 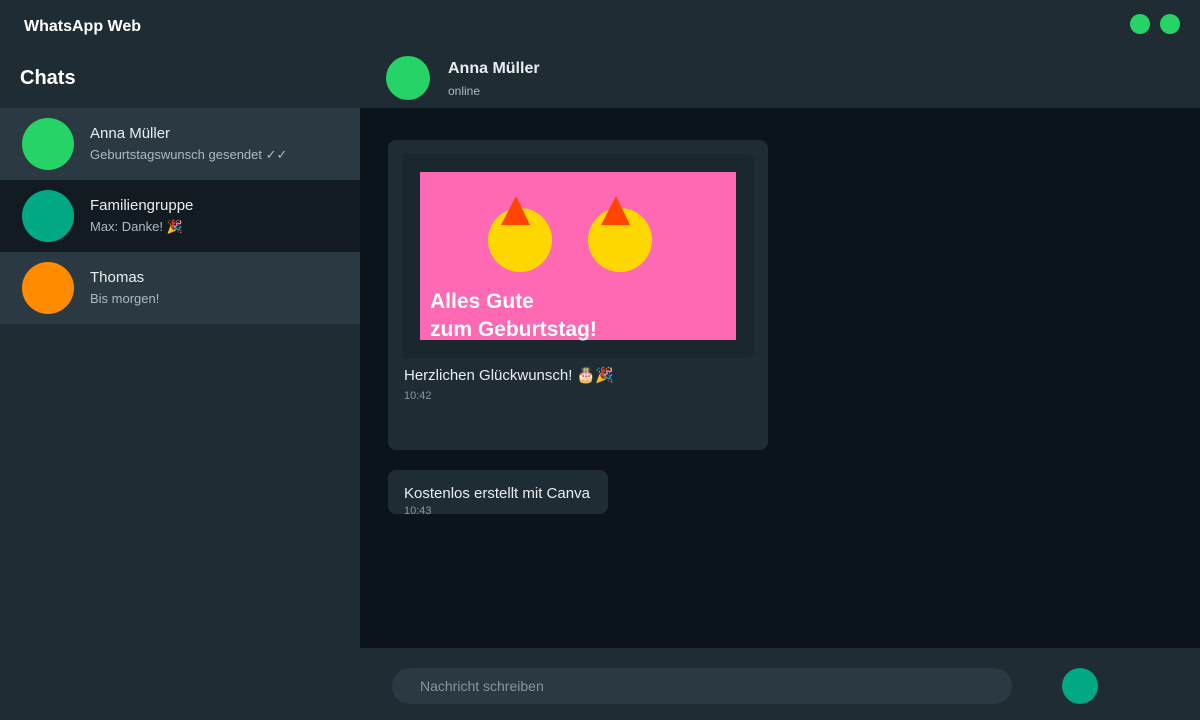 I want to click on message-text: Kostenlos erstellt mit Canva, so click(x=497, y=493).